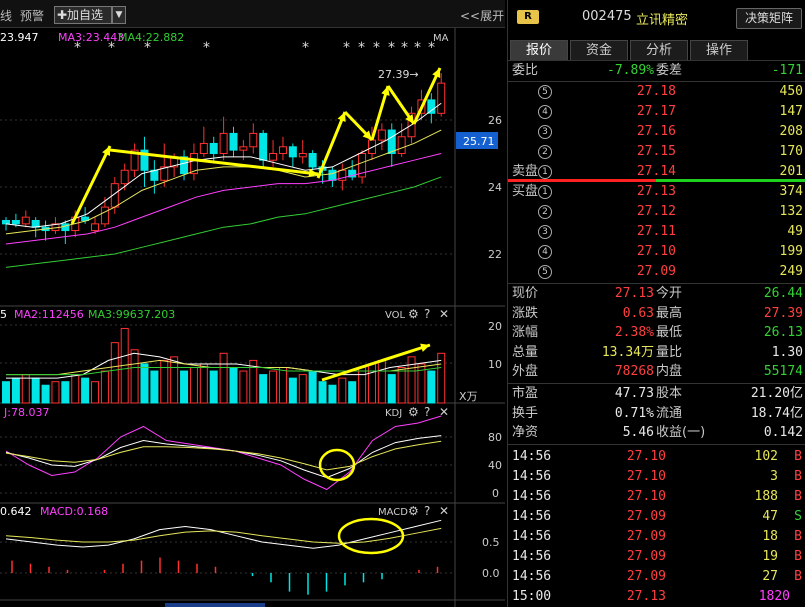 The width and height of the screenshot is (805, 607). Describe the element at coordinates (634, 372) in the screenshot. I see `stat-value: 78268` at that location.